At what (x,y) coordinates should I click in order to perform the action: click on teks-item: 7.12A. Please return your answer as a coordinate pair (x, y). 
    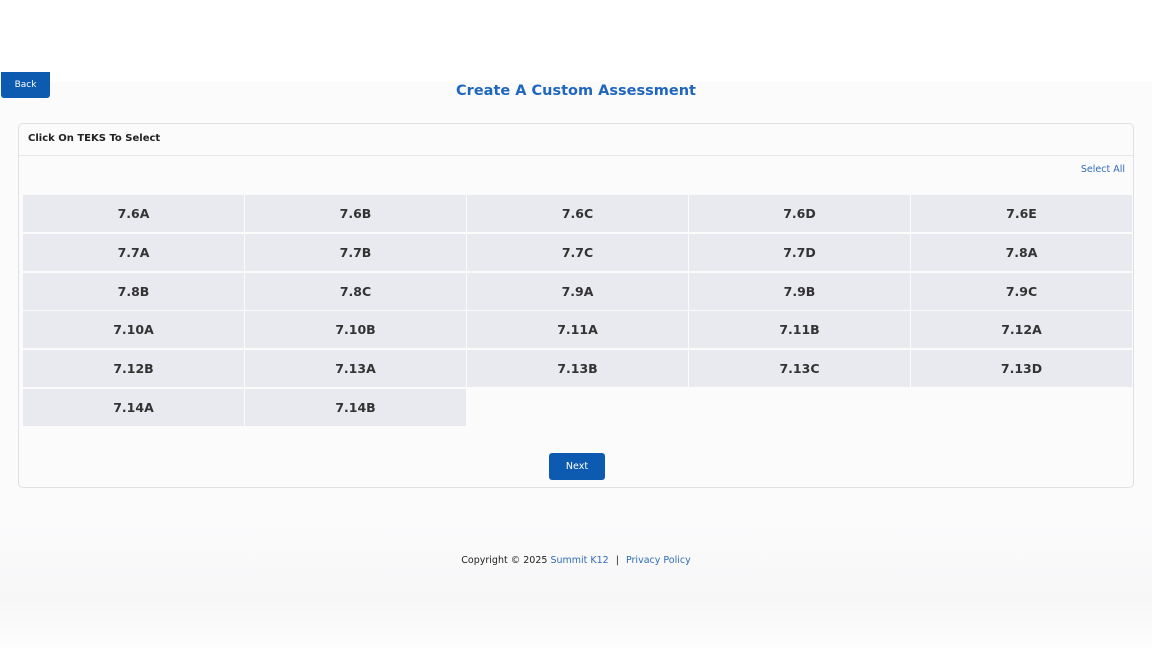
    Looking at the image, I should click on (1021, 330).